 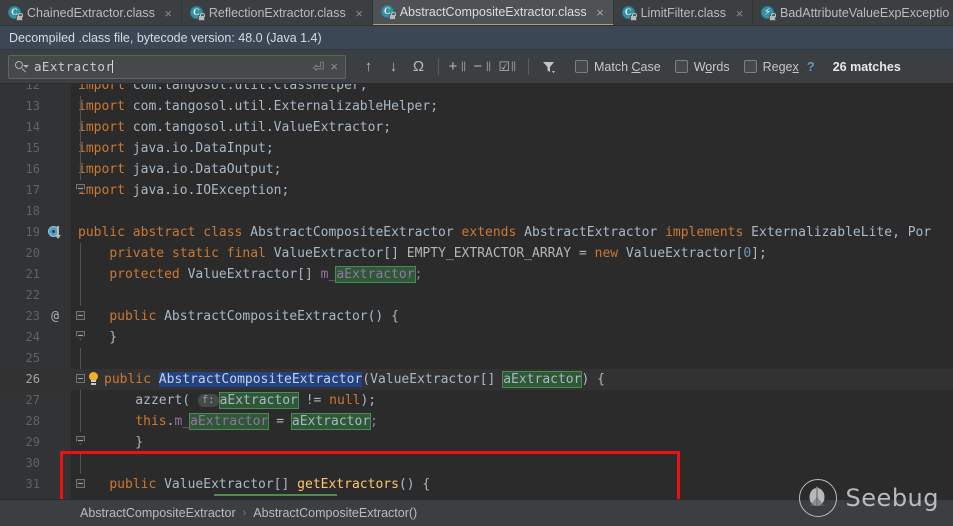 I want to click on match-case-label: Match Case, so click(x=627, y=66).